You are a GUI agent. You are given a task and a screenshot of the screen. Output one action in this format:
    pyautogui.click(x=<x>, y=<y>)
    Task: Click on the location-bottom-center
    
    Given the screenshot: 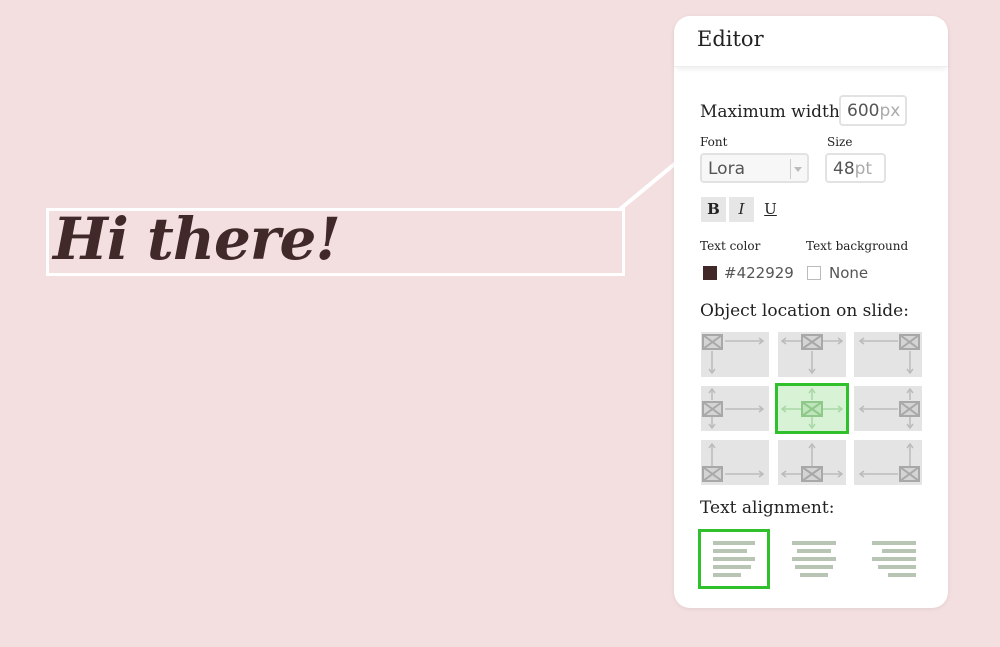 What is the action you would take?
    pyautogui.click(x=812, y=462)
    